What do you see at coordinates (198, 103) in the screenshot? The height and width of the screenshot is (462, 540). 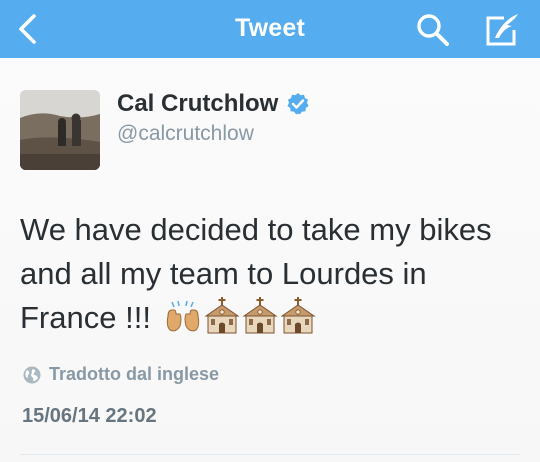 I see `author-name-text: Cal Crutchlow` at bounding box center [198, 103].